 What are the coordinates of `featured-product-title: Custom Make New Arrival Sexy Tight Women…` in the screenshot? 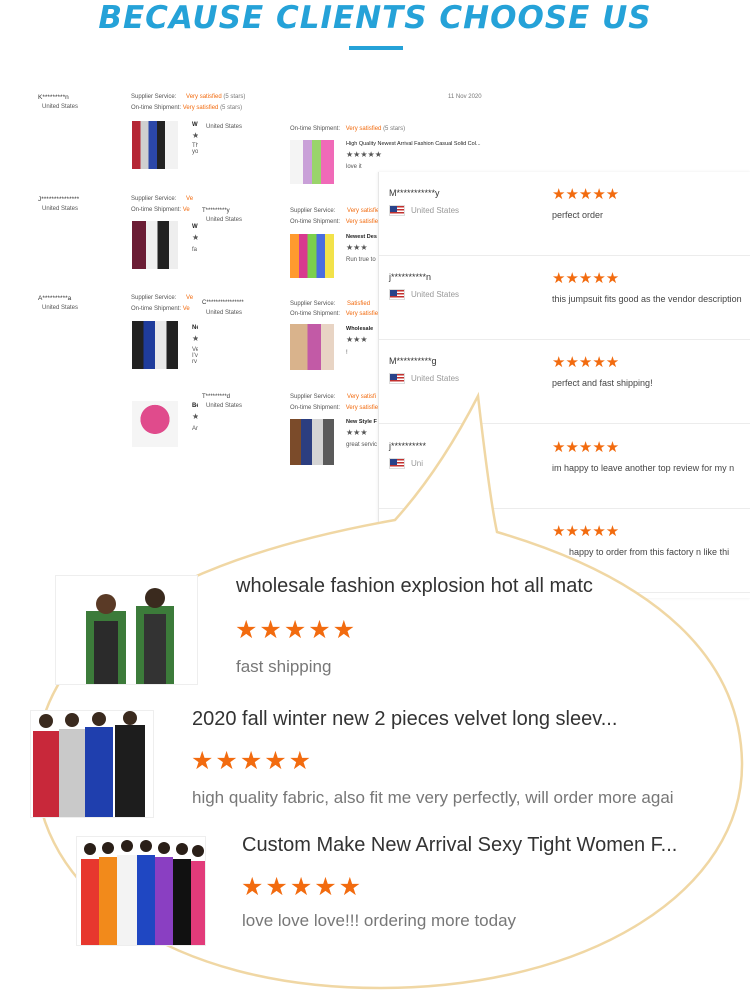 It's located at (459, 845).